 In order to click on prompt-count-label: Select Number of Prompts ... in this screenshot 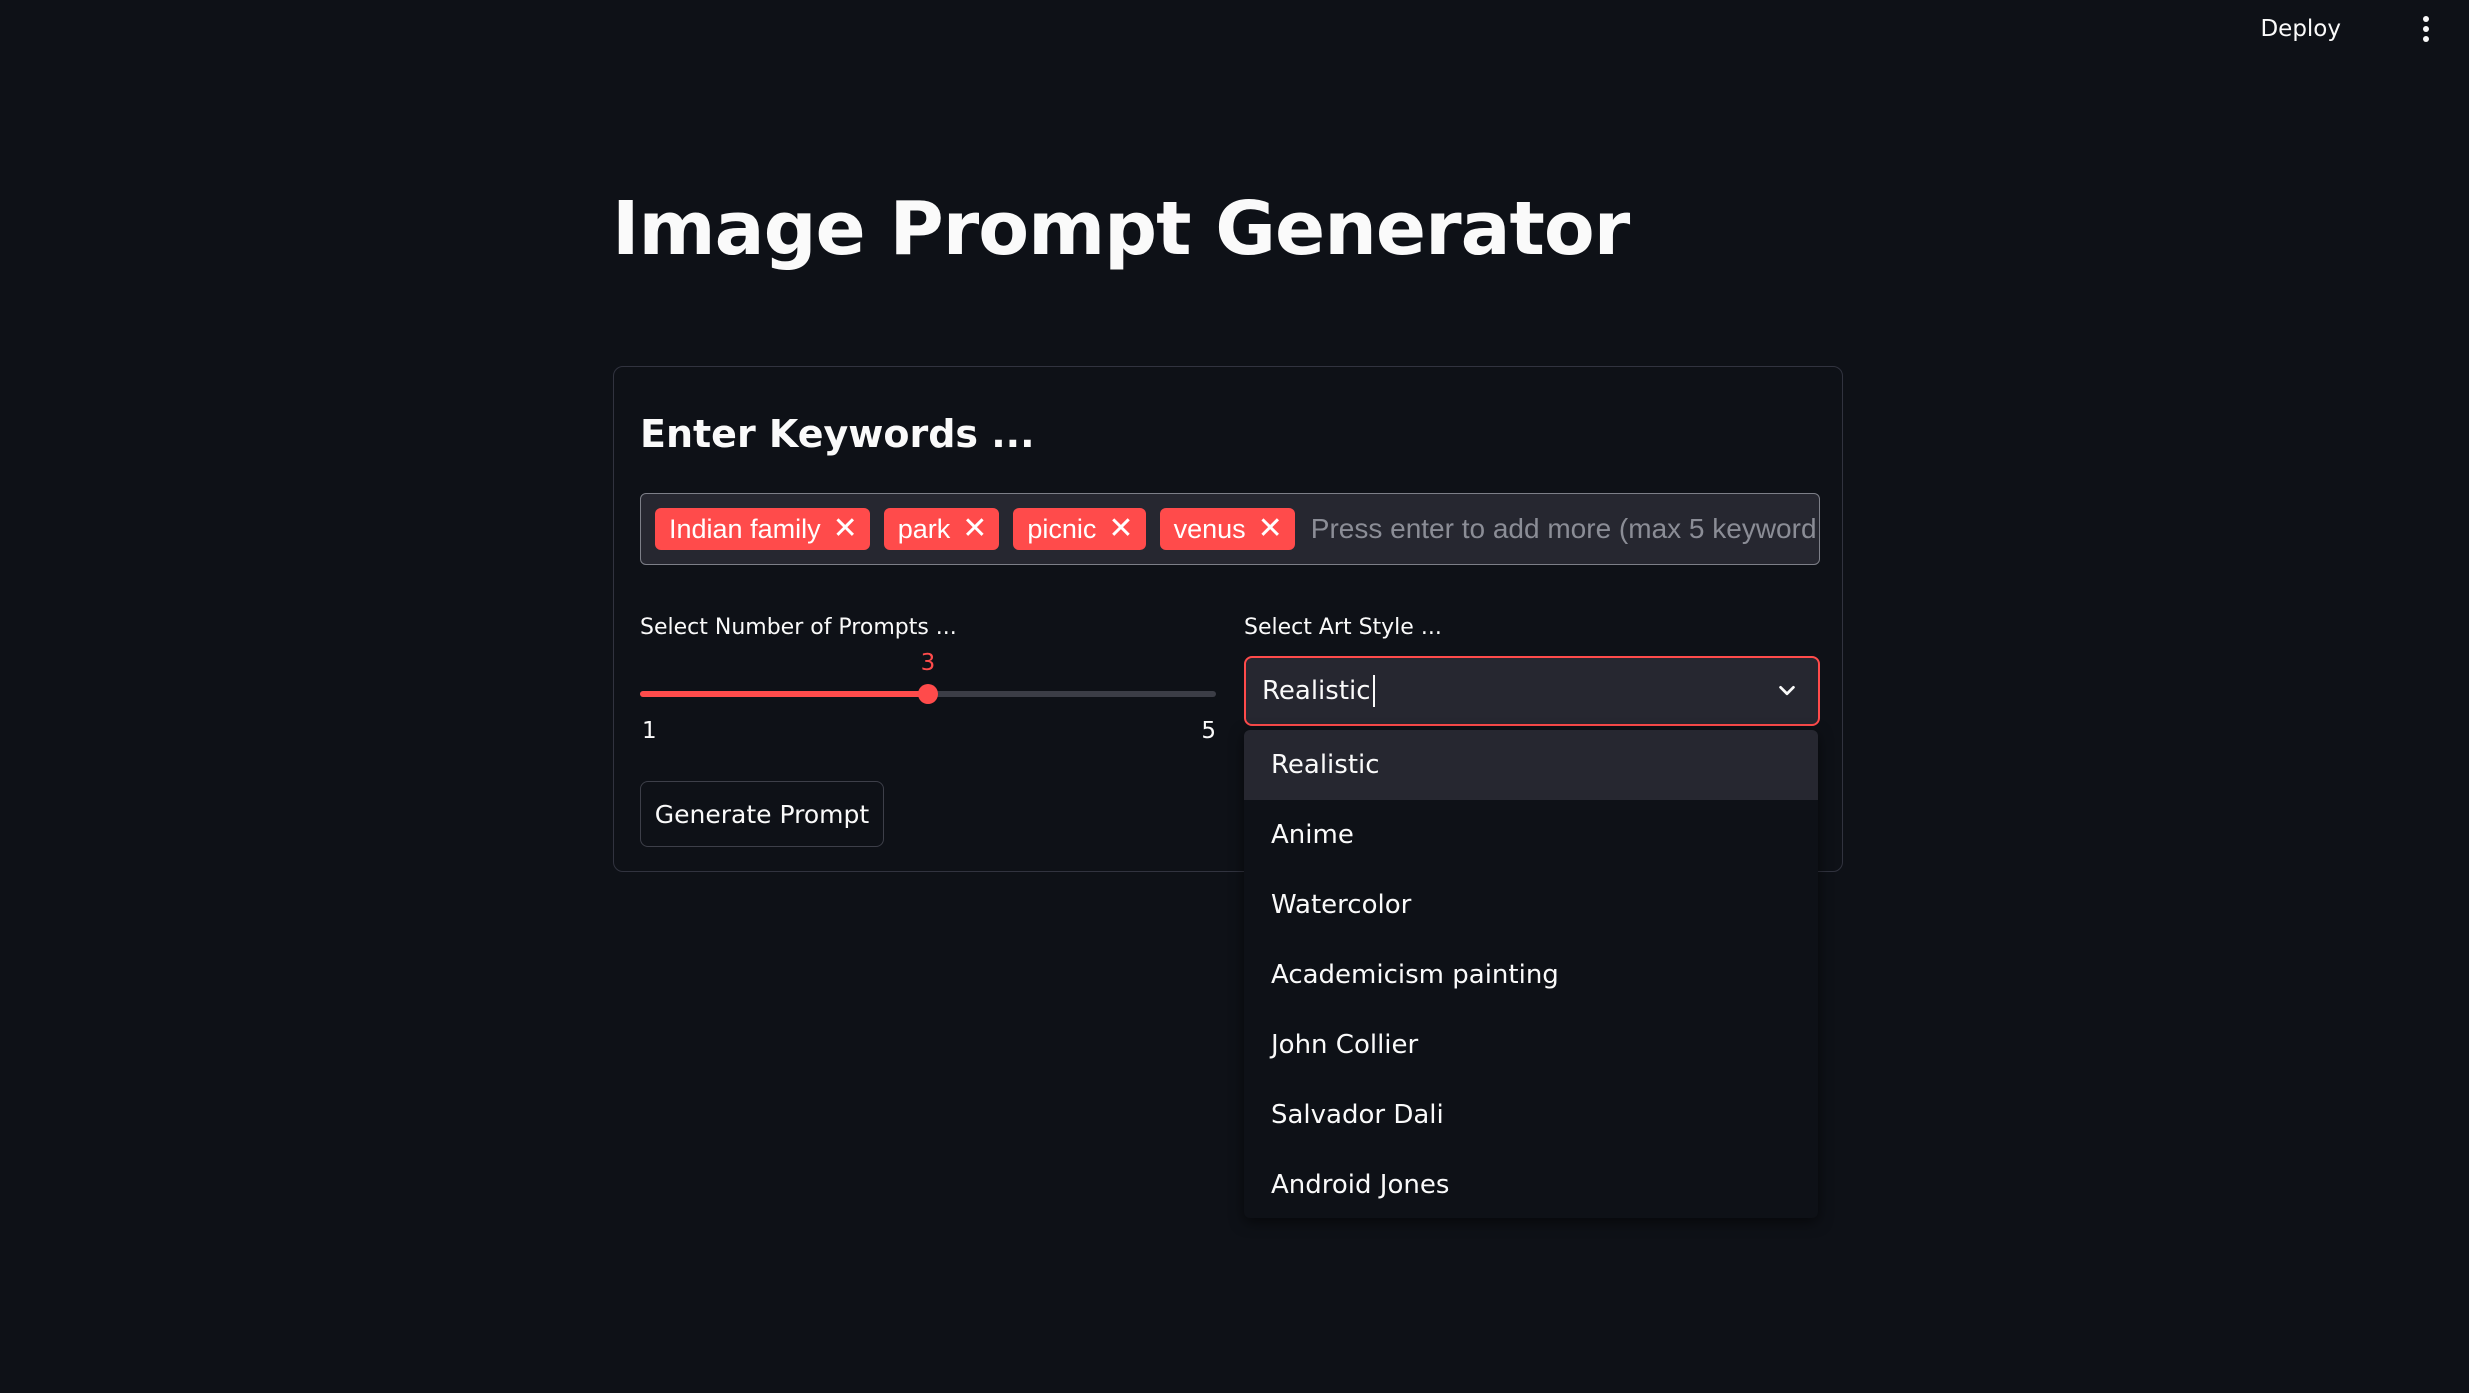, I will do `click(798, 627)`.